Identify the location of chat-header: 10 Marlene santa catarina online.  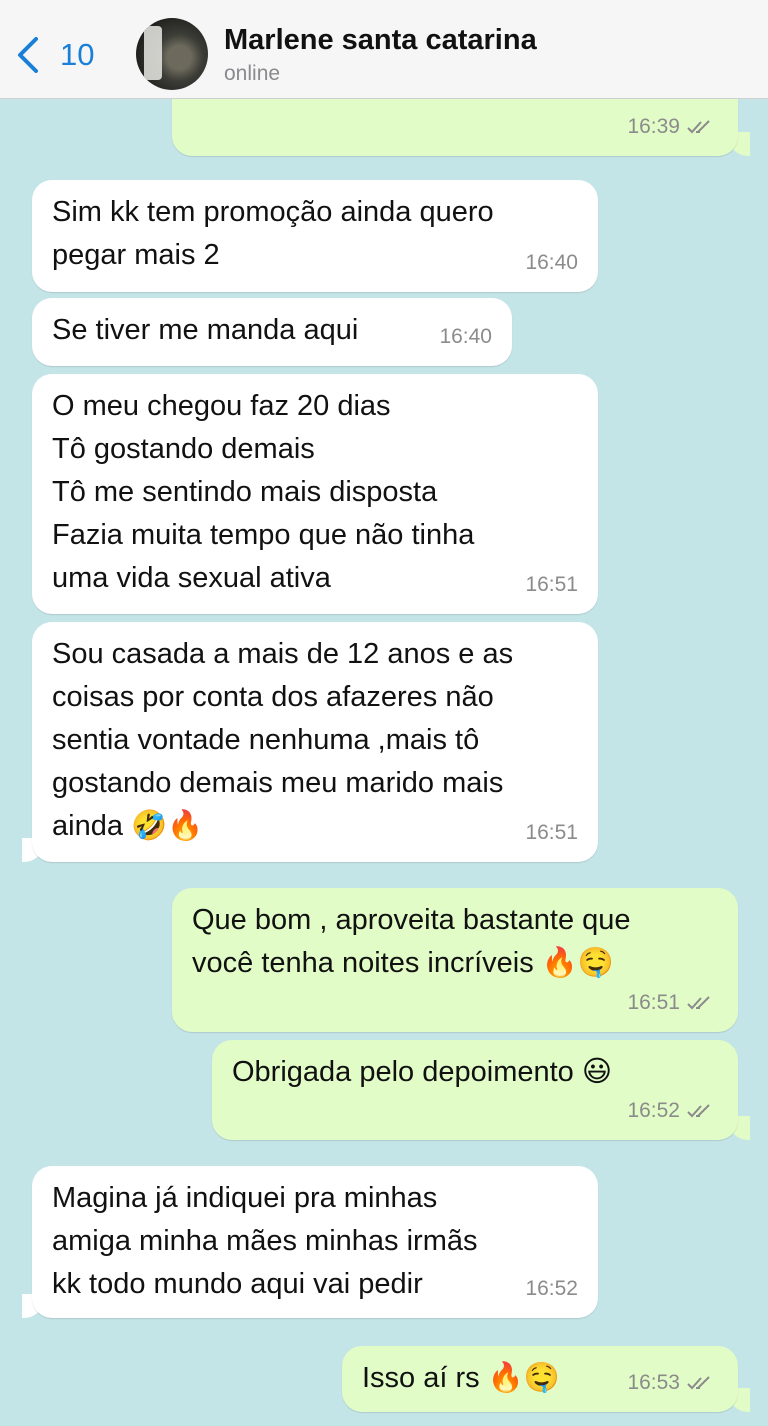
(384, 49).